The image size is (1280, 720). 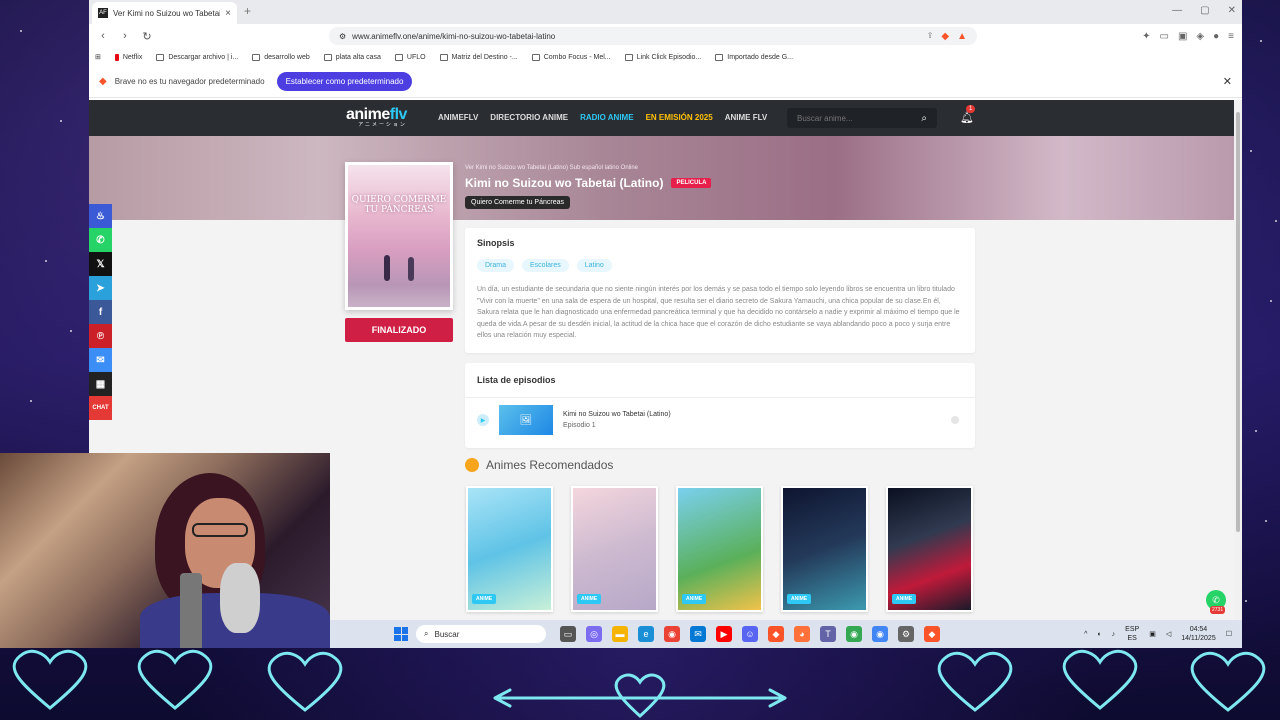 What do you see at coordinates (1200, 36) in the screenshot?
I see `vpn-icon: ◈` at bounding box center [1200, 36].